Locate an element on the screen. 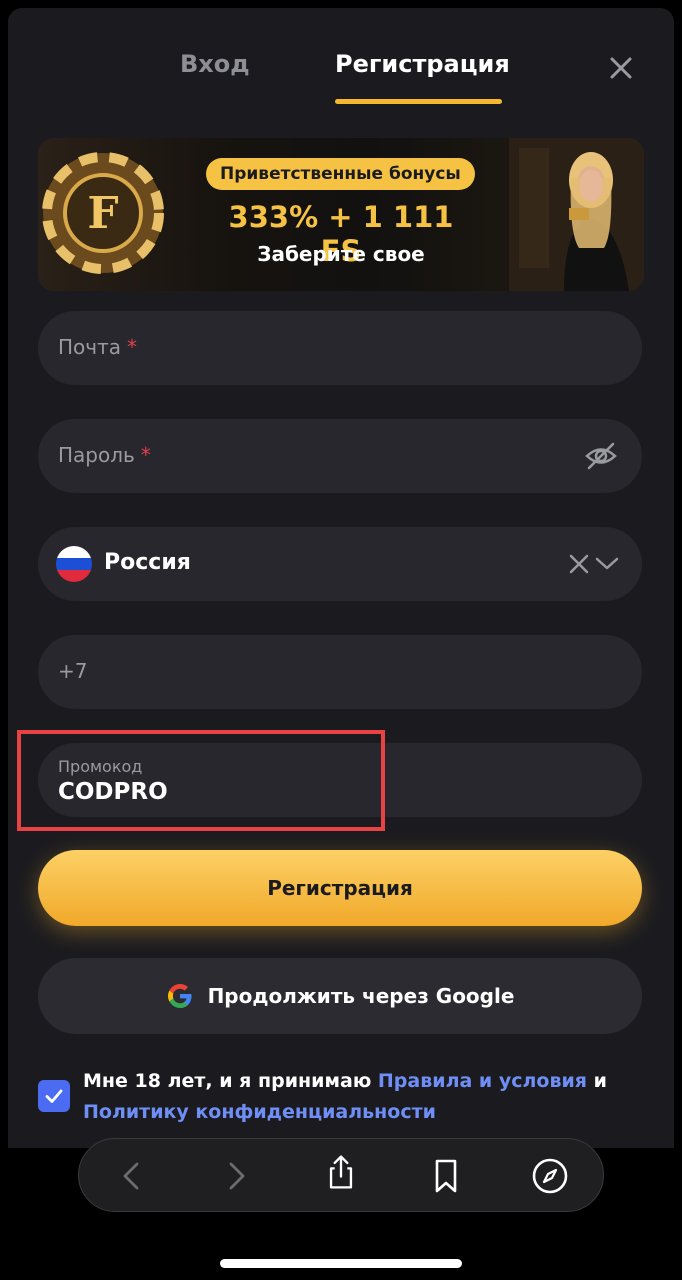  password-label: Пароль * is located at coordinates (104, 455).